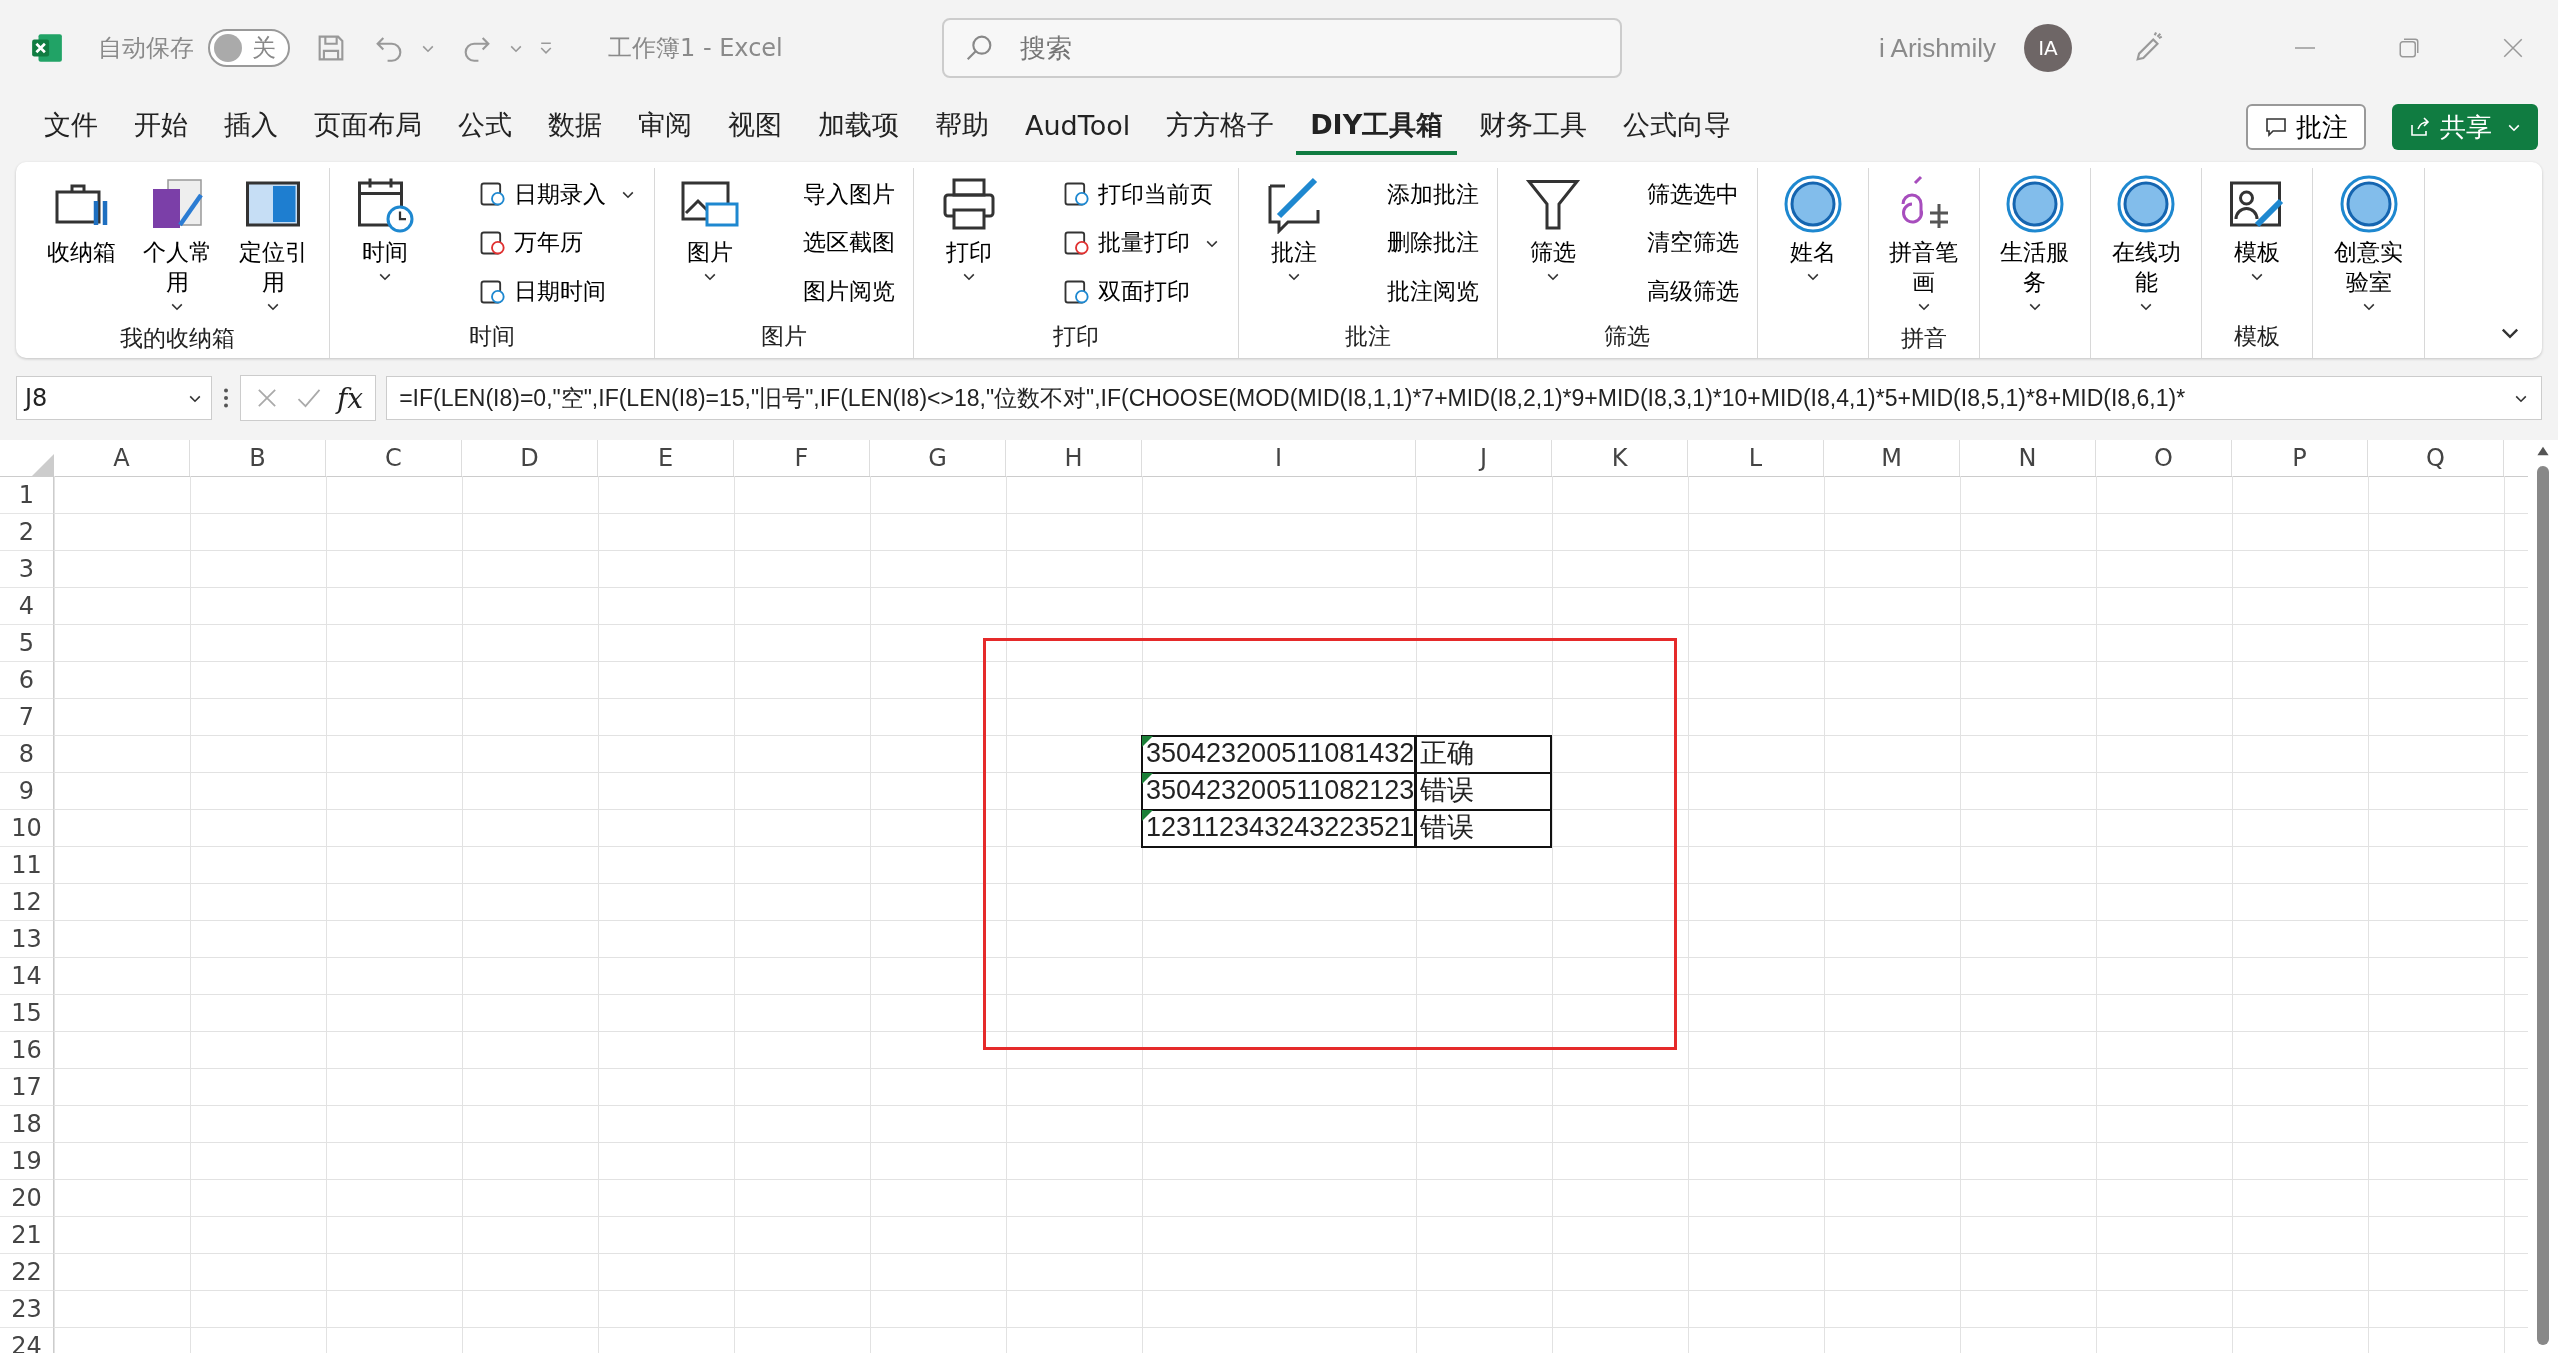 Image resolution: width=2558 pixels, height=1353 pixels. I want to click on column-header: H, so click(1074, 458).